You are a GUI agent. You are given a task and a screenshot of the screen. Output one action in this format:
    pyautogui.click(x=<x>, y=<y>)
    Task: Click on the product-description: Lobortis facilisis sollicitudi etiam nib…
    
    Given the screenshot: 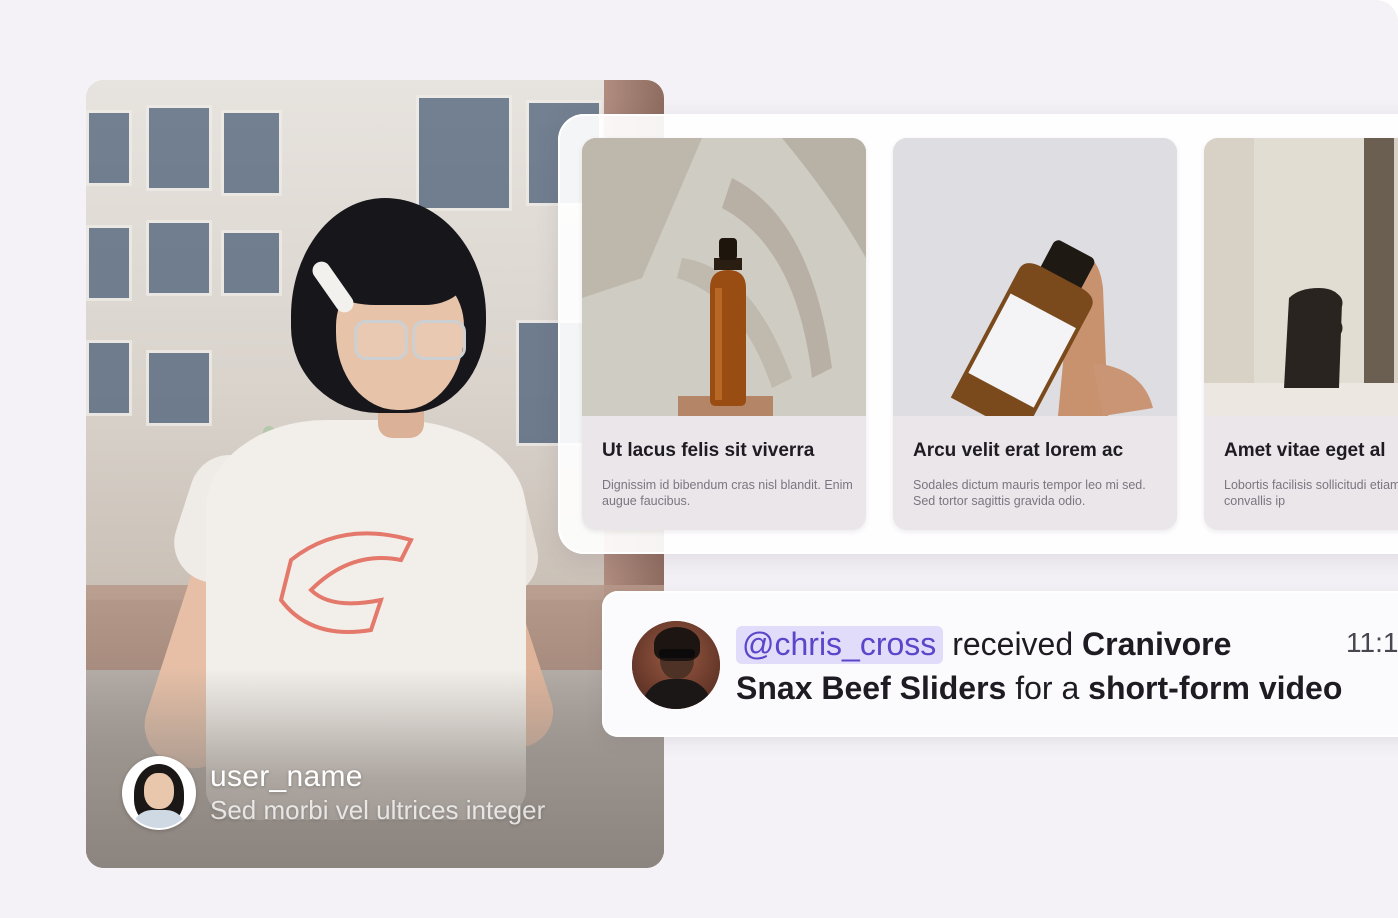 What is the action you would take?
    pyautogui.click(x=1311, y=493)
    